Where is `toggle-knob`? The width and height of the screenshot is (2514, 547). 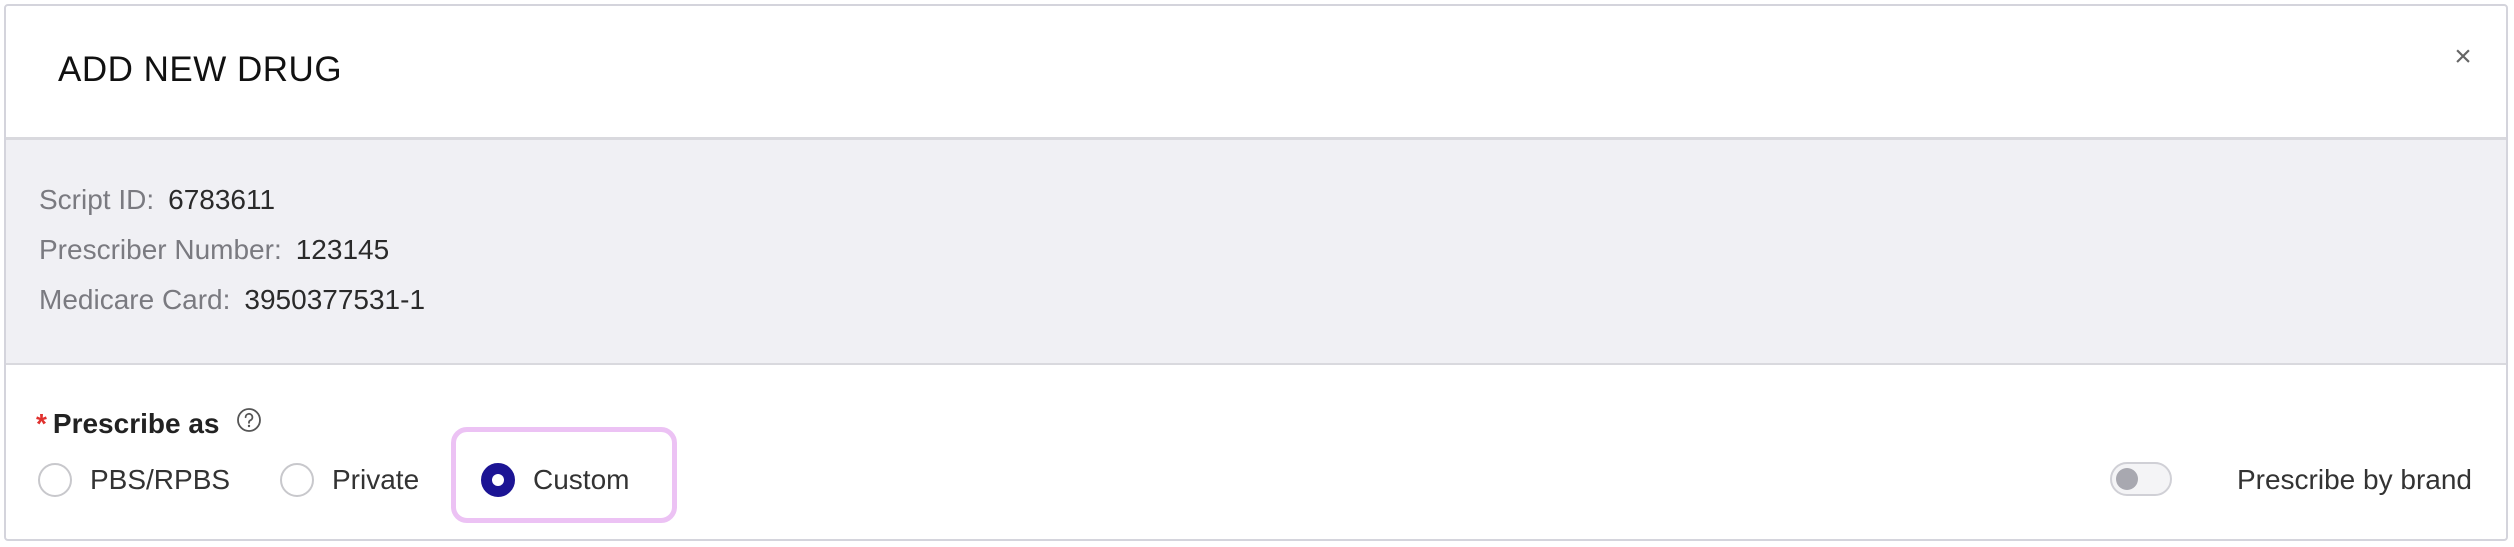 toggle-knob is located at coordinates (2127, 479).